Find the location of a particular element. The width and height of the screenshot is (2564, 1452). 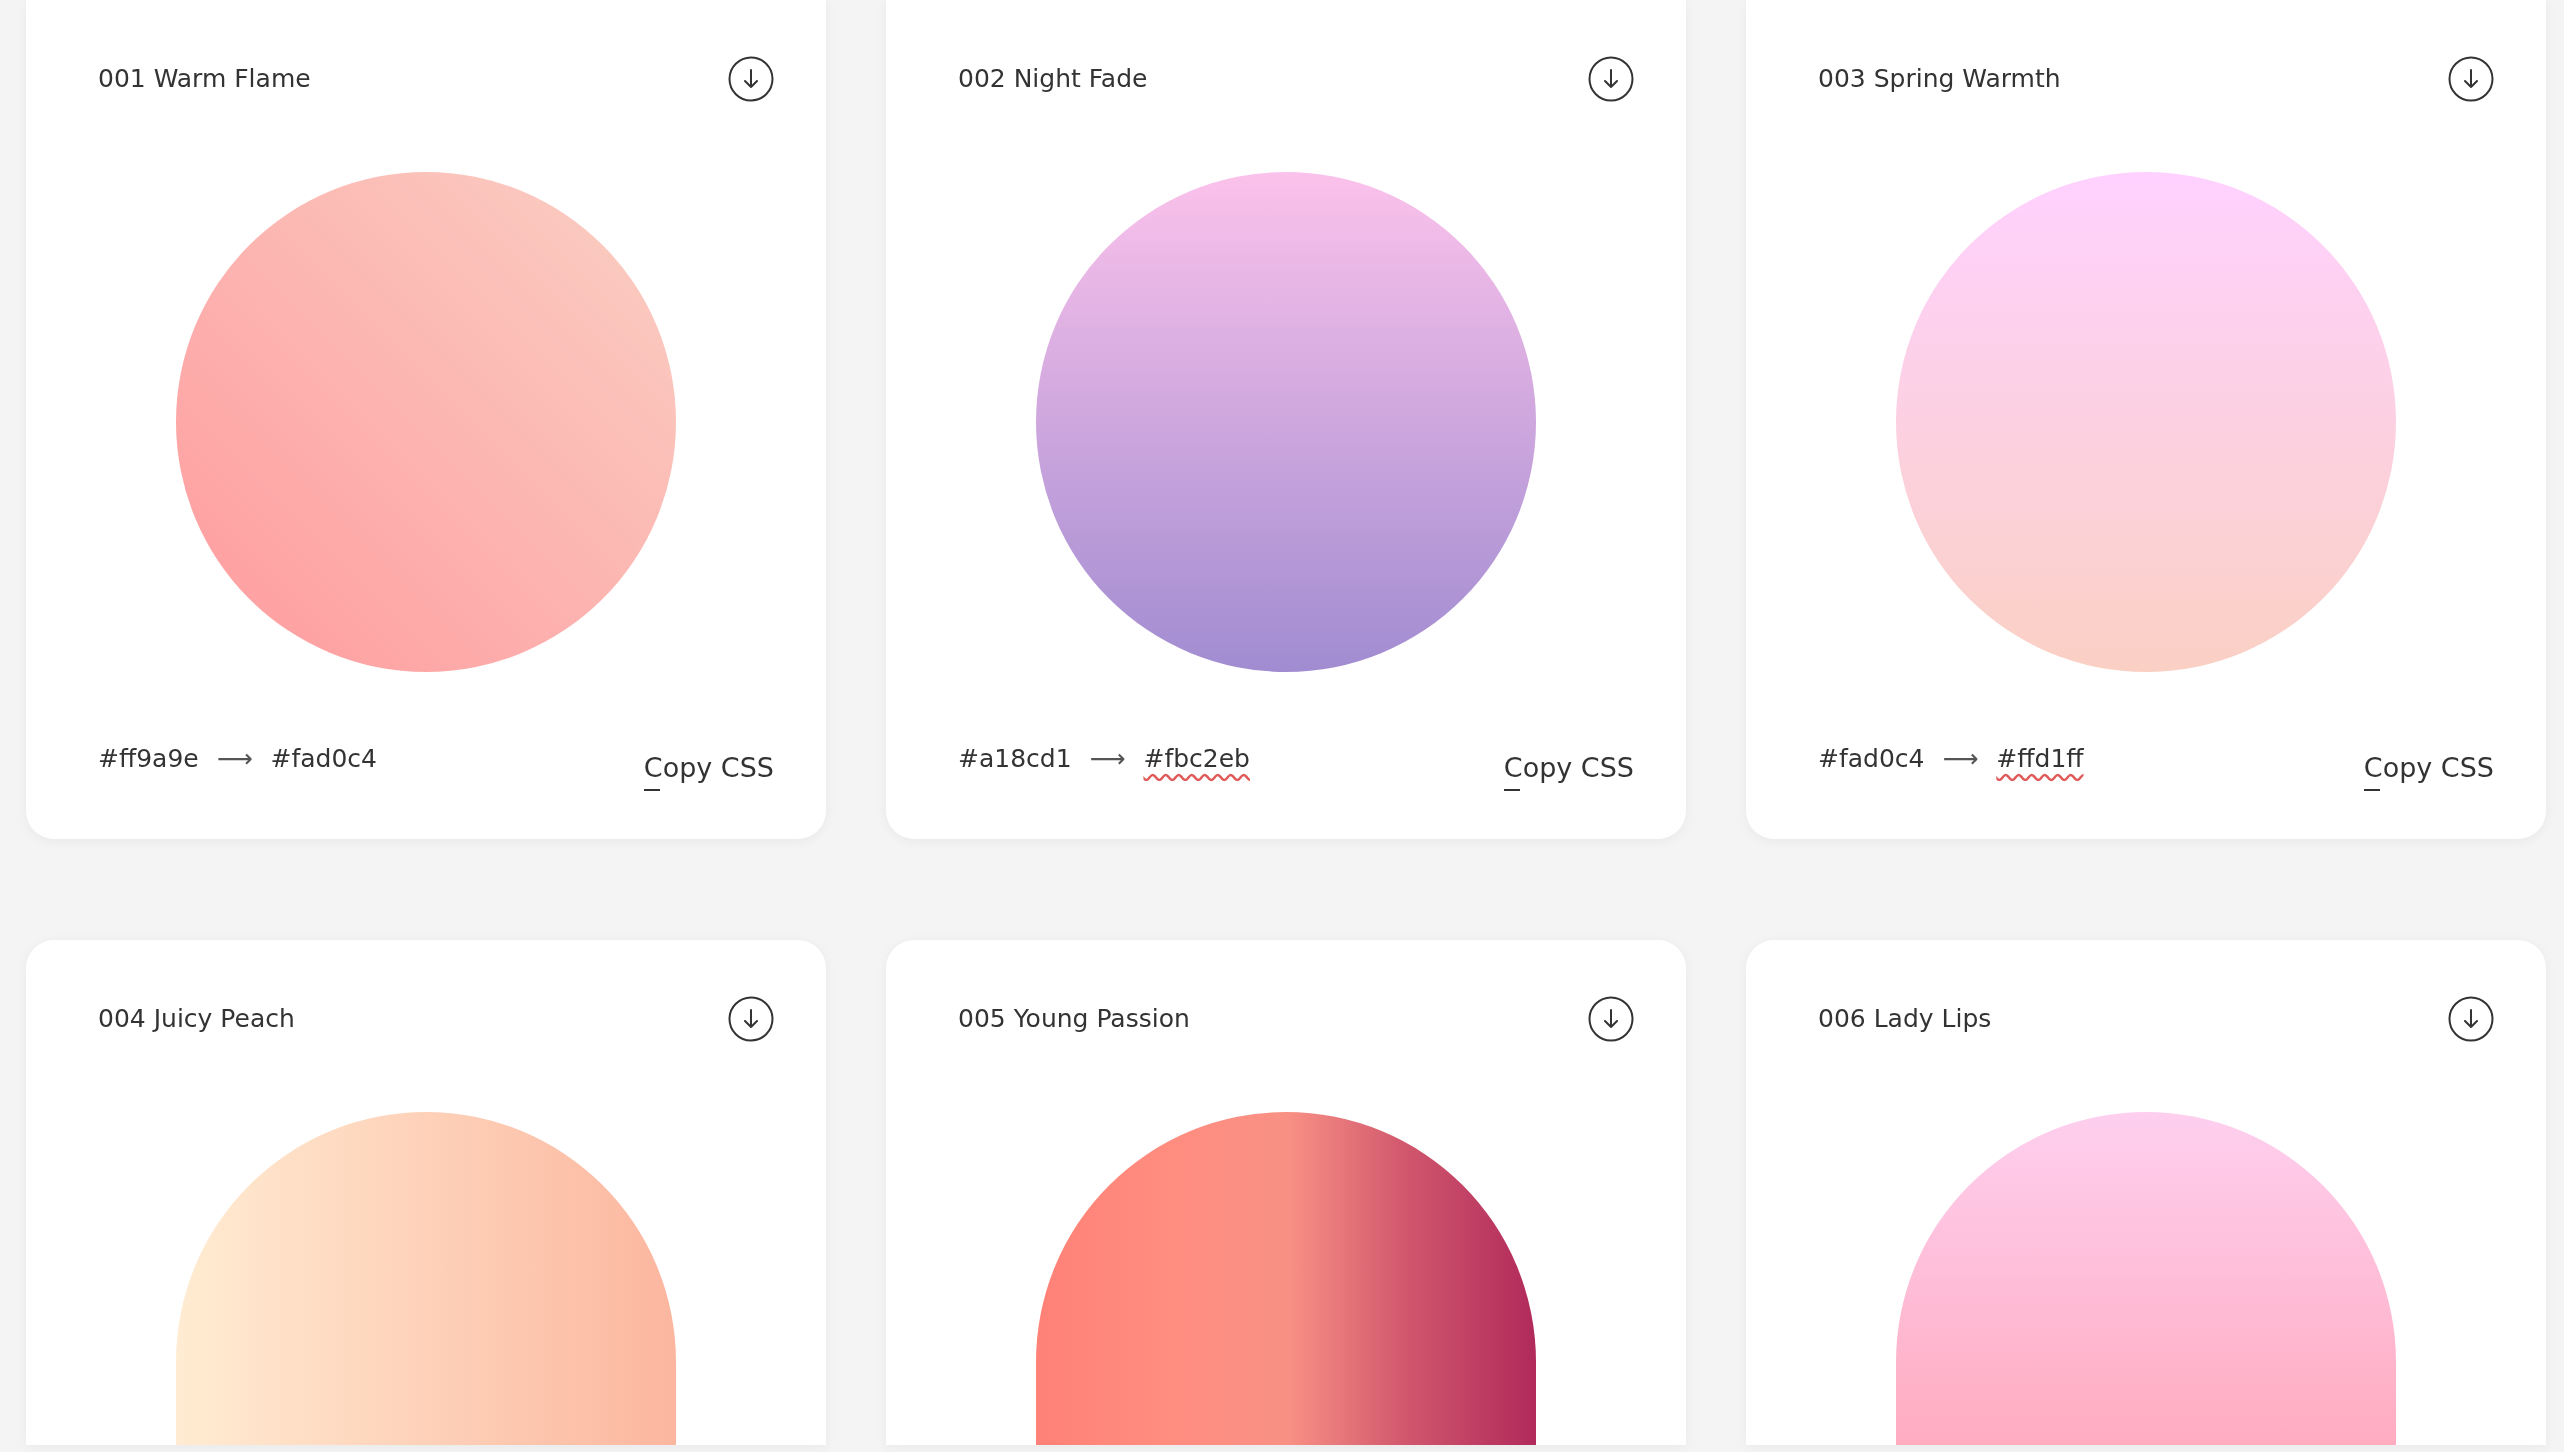

gradient-title: 003 Spring Warmth is located at coordinates (1939, 79).